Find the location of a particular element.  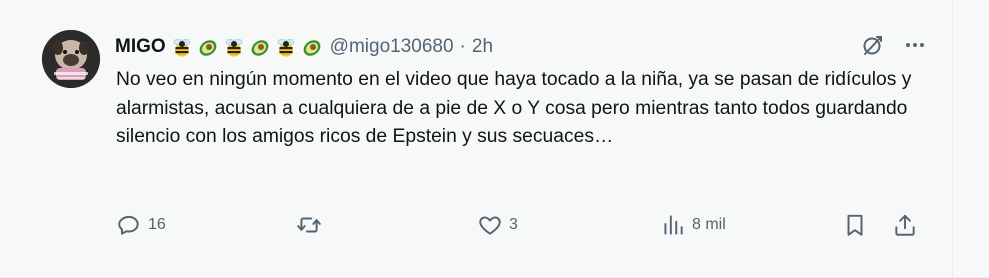

like-count: 3 is located at coordinates (513, 224).